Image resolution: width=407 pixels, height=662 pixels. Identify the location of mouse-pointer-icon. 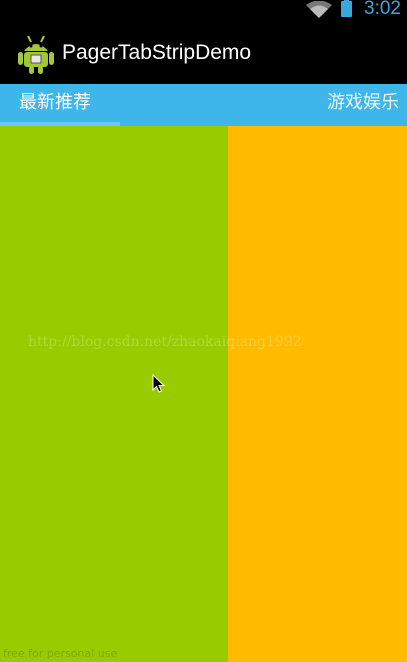
(159, 383).